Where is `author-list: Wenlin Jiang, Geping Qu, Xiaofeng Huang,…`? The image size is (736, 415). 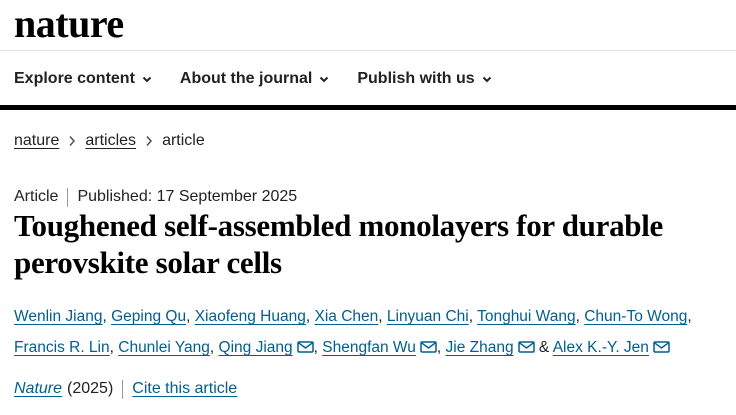
author-list: Wenlin Jiang, Geping Qu, Xiaofeng Huang,… is located at coordinates (370, 332).